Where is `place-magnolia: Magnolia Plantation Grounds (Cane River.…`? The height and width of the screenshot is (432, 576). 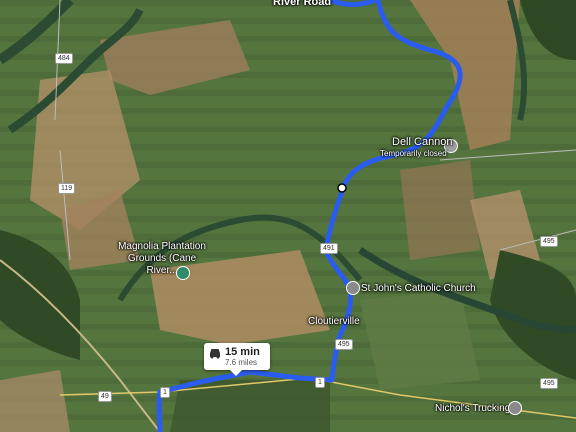
place-magnolia: Magnolia Plantation Grounds (Cane River.… is located at coordinates (162, 259).